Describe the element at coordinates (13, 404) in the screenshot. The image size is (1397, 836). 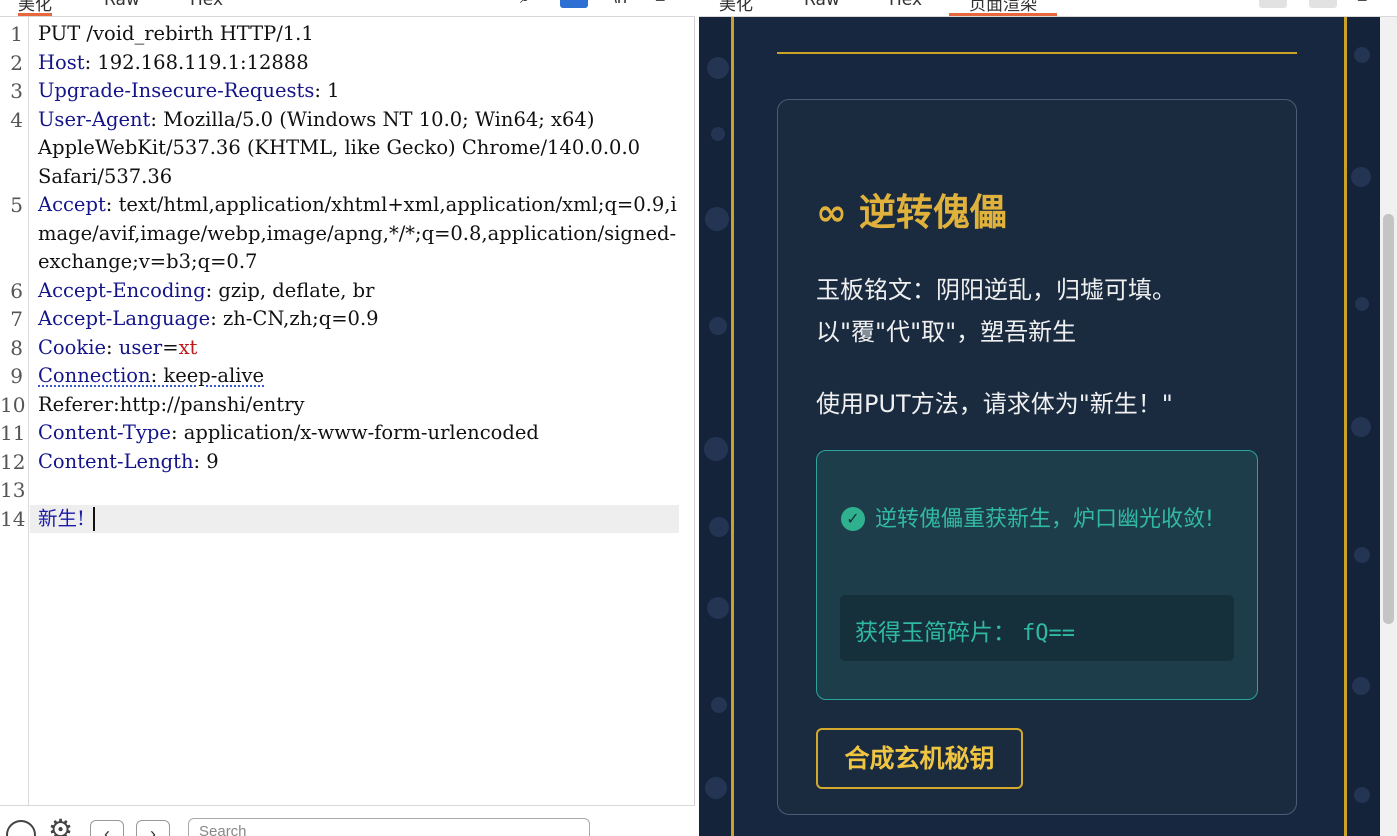
I see `line-number: 10` at that location.